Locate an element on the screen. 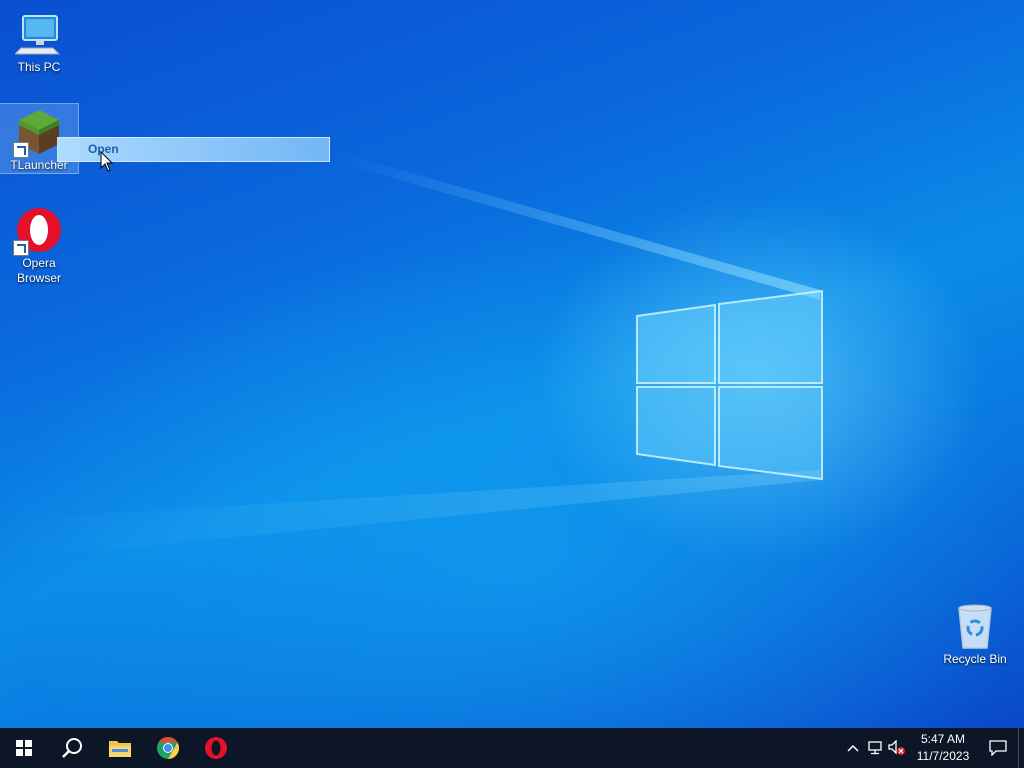  taskbar-opera is located at coordinates (216, 748).